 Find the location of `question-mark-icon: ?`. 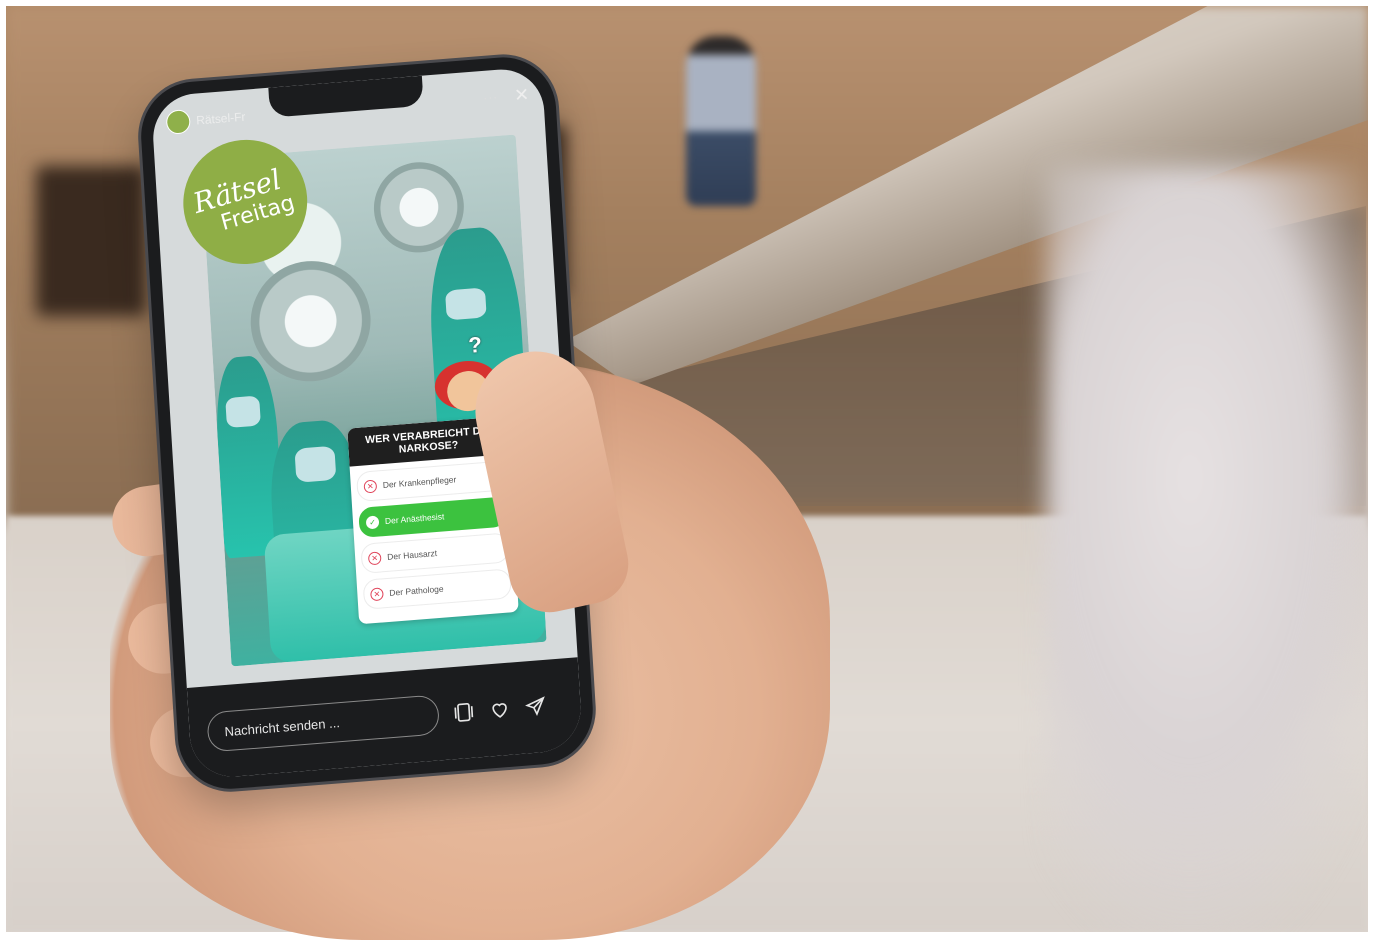

question-mark-icon: ? is located at coordinates (475, 344).